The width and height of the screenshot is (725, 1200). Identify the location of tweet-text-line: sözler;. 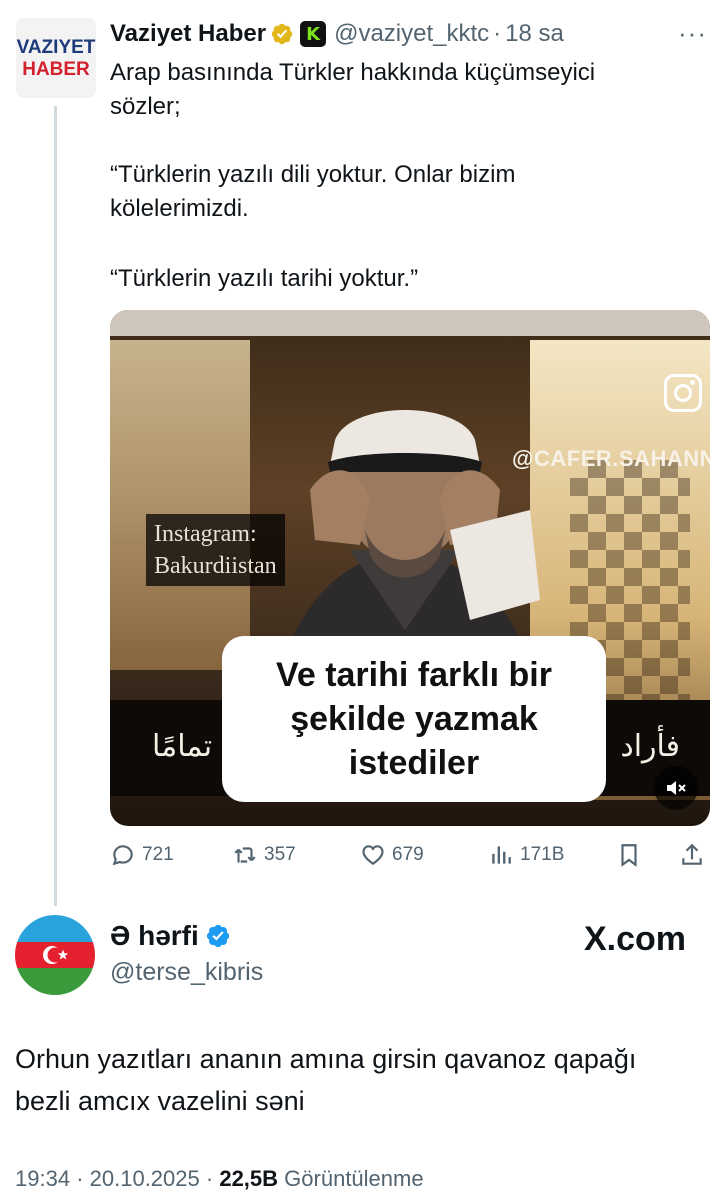
(145, 106).